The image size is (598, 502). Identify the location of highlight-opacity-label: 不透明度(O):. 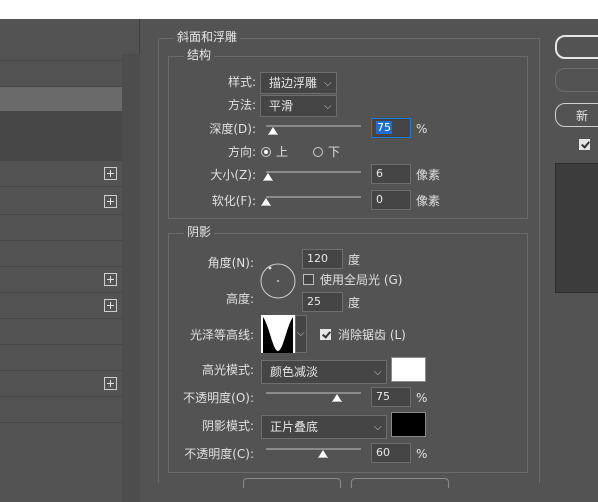
(218, 398).